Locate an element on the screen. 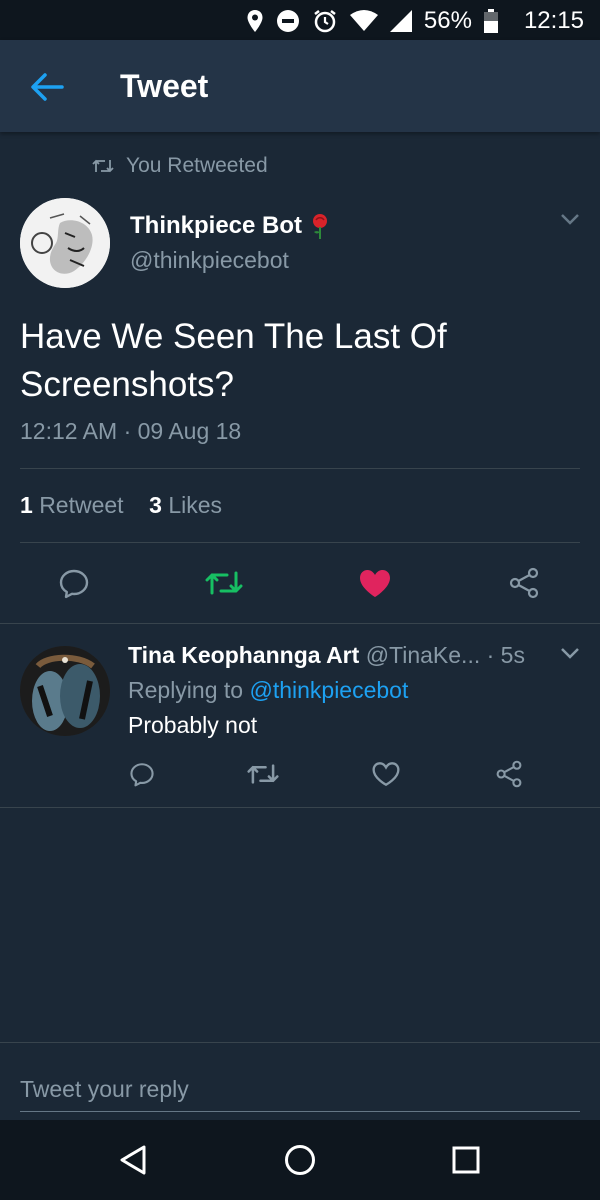  tweet-stats: 1 Retweet 3 Likes is located at coordinates (121, 505).